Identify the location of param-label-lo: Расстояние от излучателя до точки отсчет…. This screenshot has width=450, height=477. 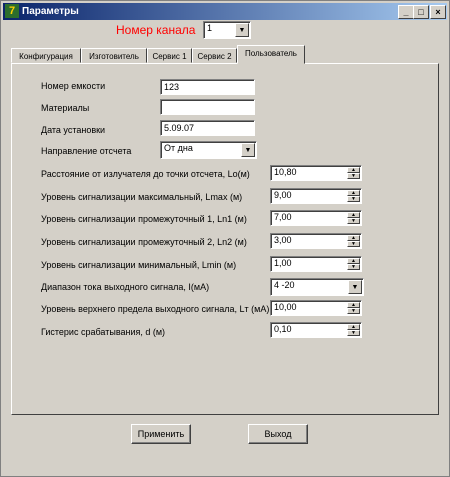
(145, 174).